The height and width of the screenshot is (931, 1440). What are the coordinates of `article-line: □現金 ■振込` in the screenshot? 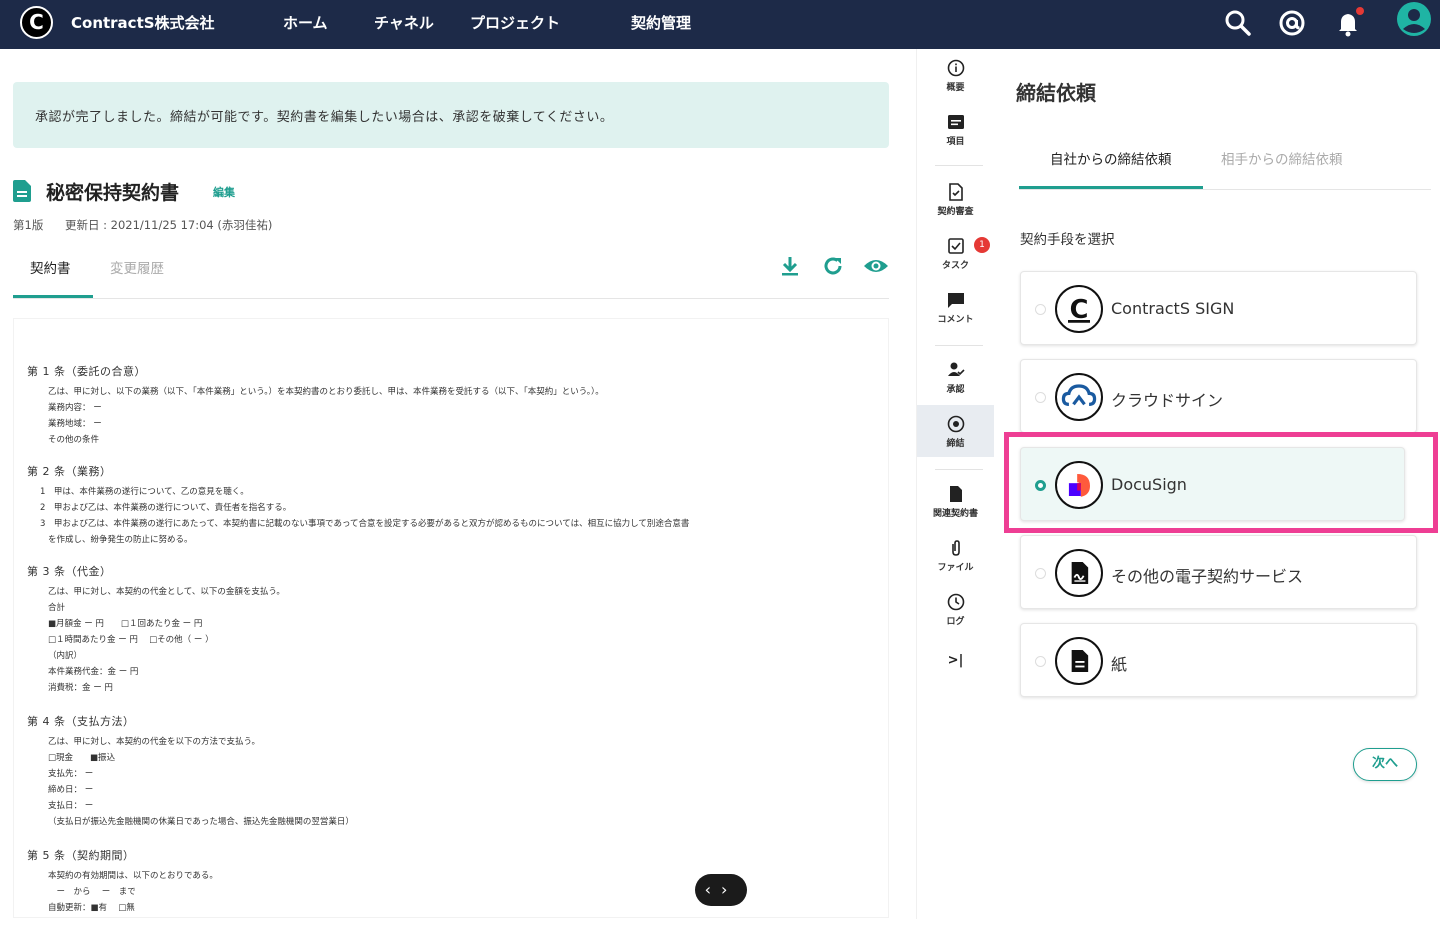 It's located at (82, 758).